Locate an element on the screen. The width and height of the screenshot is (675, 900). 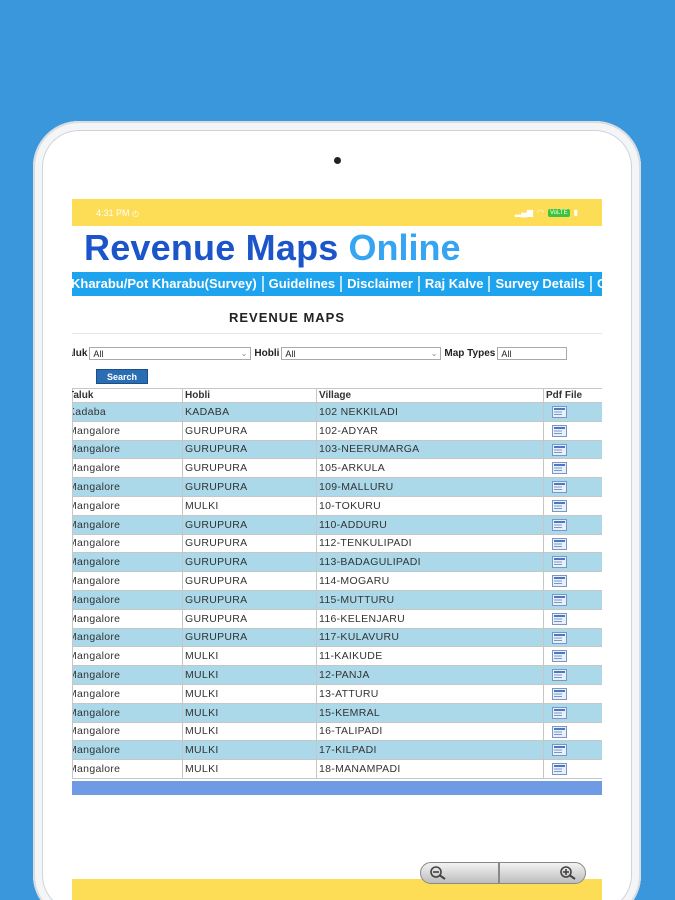
table-row: KadabaKADABA102 NEKKILADI is located at coordinates (337, 412).